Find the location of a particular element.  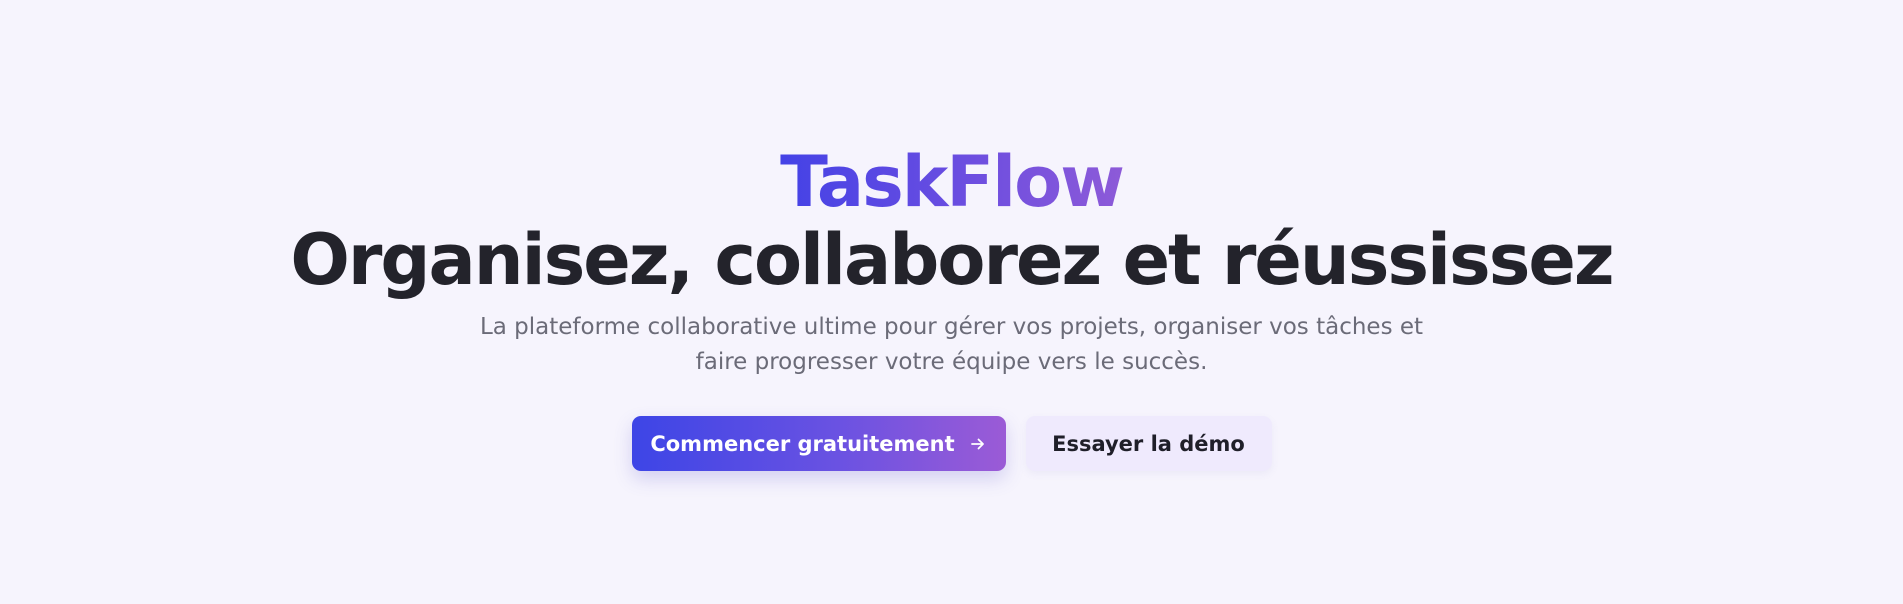

start-free-button-label: Commencer gratuitement is located at coordinates (802, 443).